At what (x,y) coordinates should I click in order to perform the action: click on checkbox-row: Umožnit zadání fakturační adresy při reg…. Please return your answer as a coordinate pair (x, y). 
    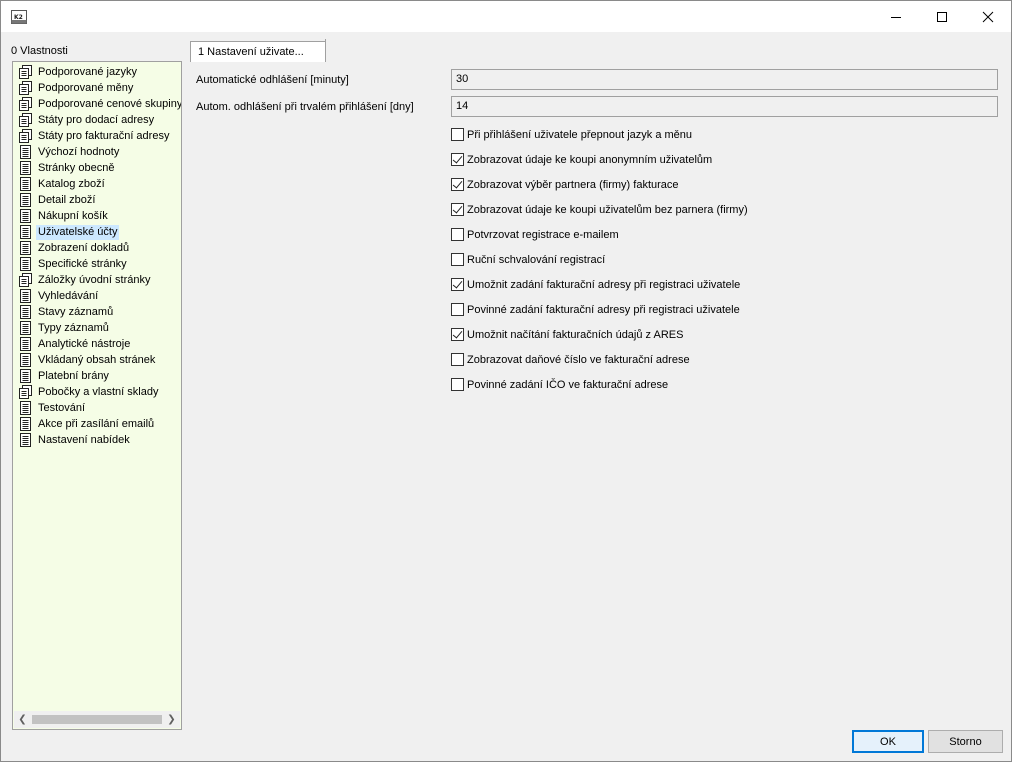
    Looking at the image, I should click on (595, 284).